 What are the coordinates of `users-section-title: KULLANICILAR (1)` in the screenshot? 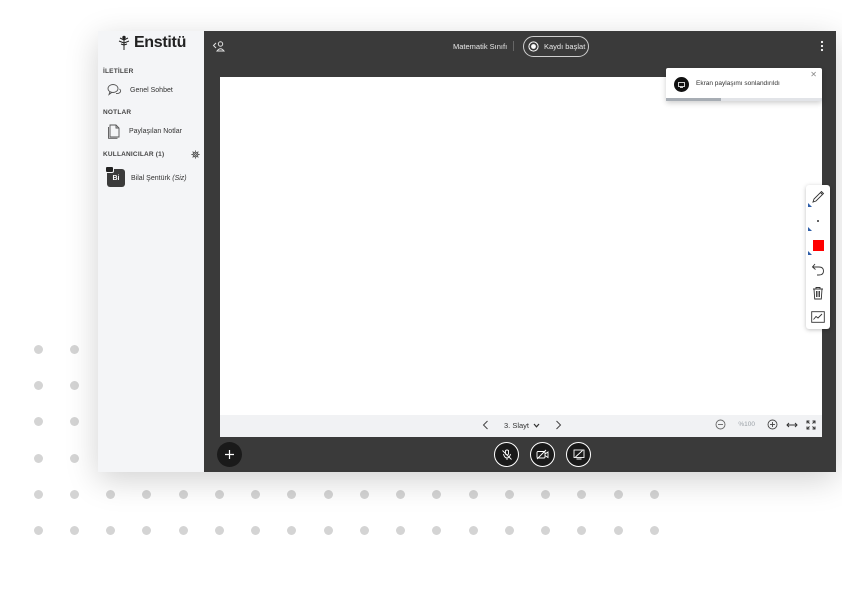 It's located at (134, 154).